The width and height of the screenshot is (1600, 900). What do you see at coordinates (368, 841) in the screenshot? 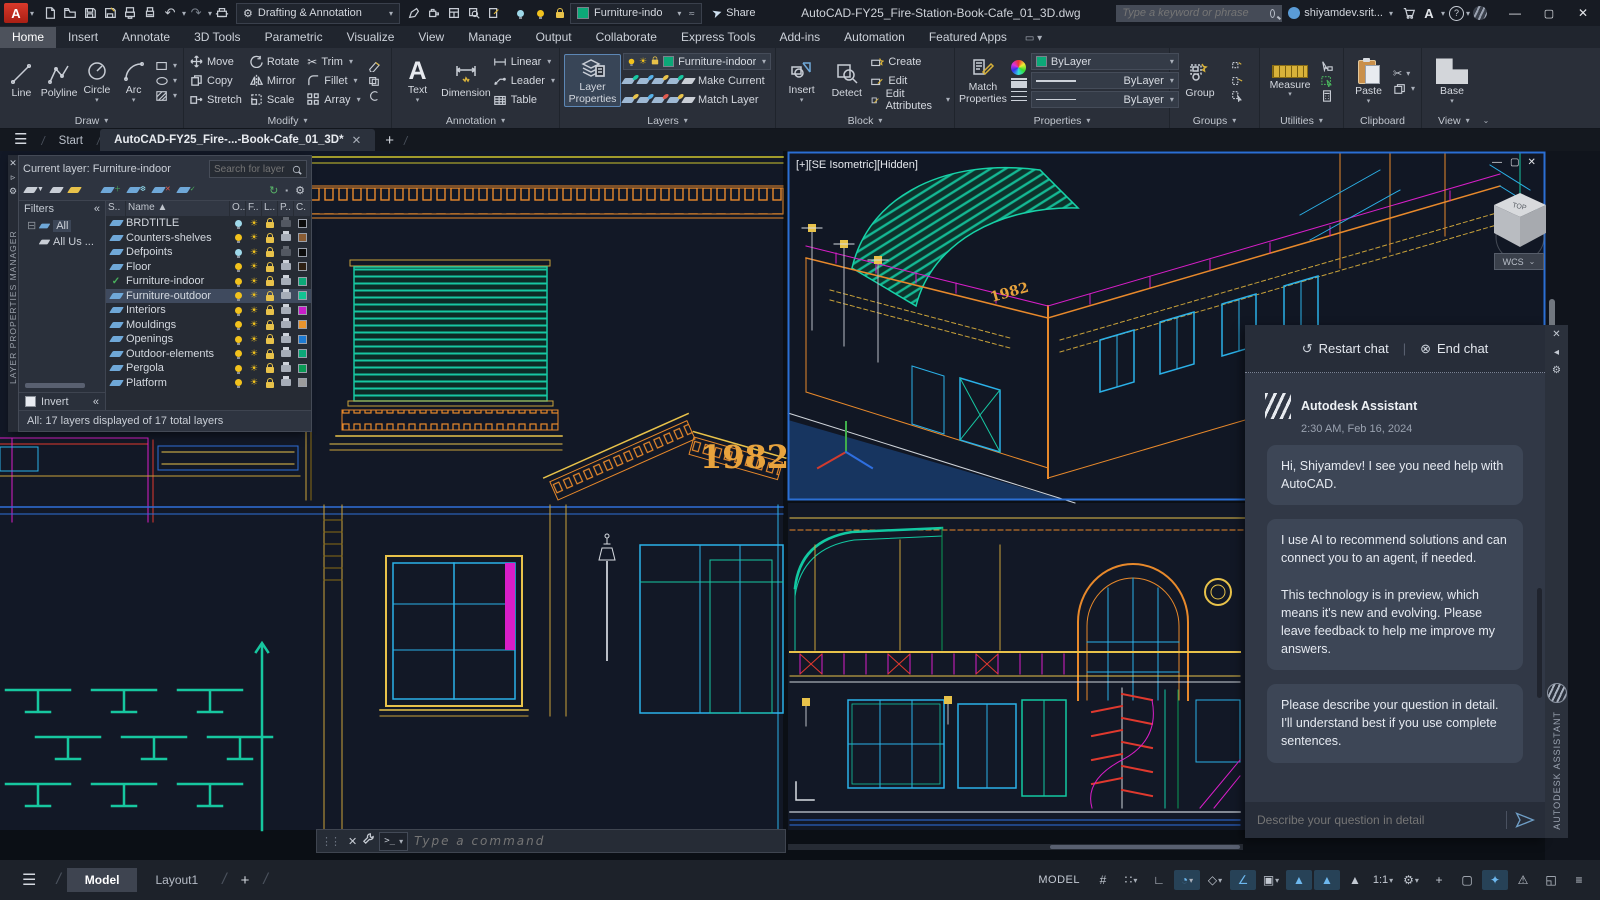
I see `wrench-icon` at bounding box center [368, 841].